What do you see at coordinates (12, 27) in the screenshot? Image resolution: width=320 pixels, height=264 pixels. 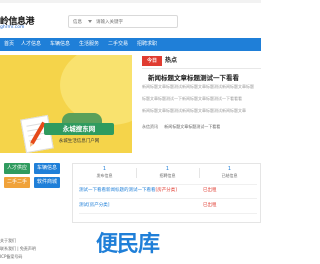 I see `logo-domain: ghrmr.com` at bounding box center [12, 27].